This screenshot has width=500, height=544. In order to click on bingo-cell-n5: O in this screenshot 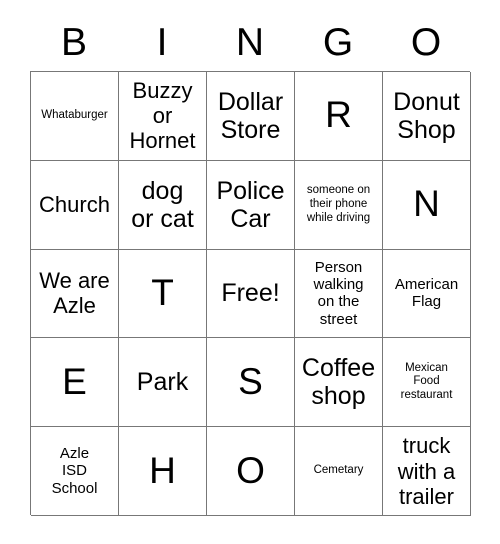, I will do `click(251, 471)`.